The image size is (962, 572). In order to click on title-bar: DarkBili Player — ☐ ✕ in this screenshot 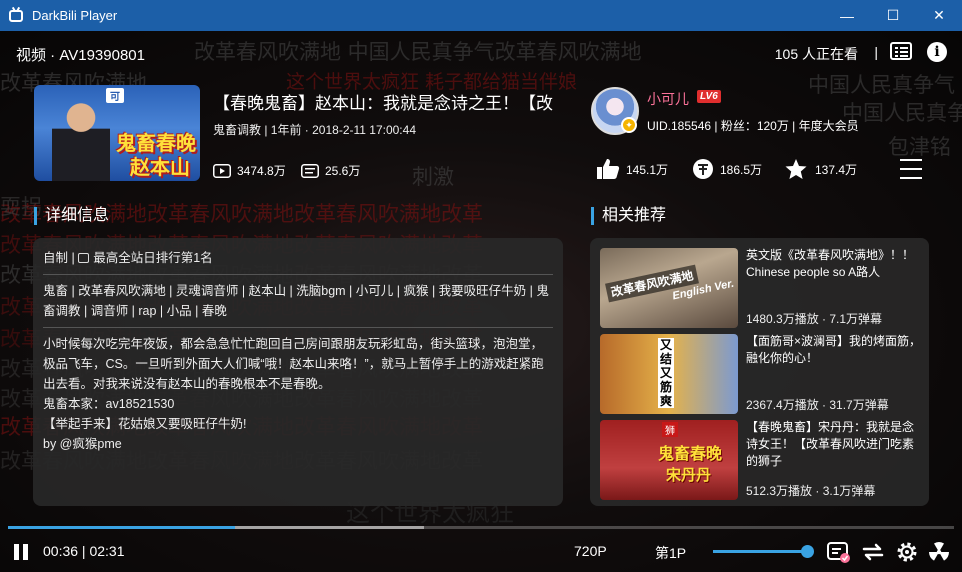, I will do `click(481, 15)`.